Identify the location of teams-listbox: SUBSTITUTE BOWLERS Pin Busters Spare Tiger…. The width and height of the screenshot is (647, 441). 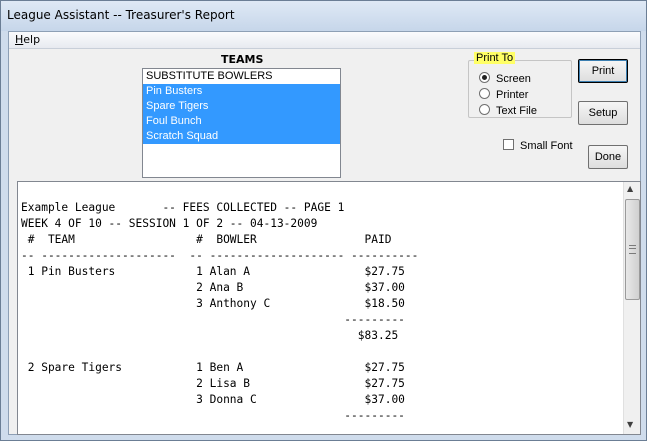
(241, 123).